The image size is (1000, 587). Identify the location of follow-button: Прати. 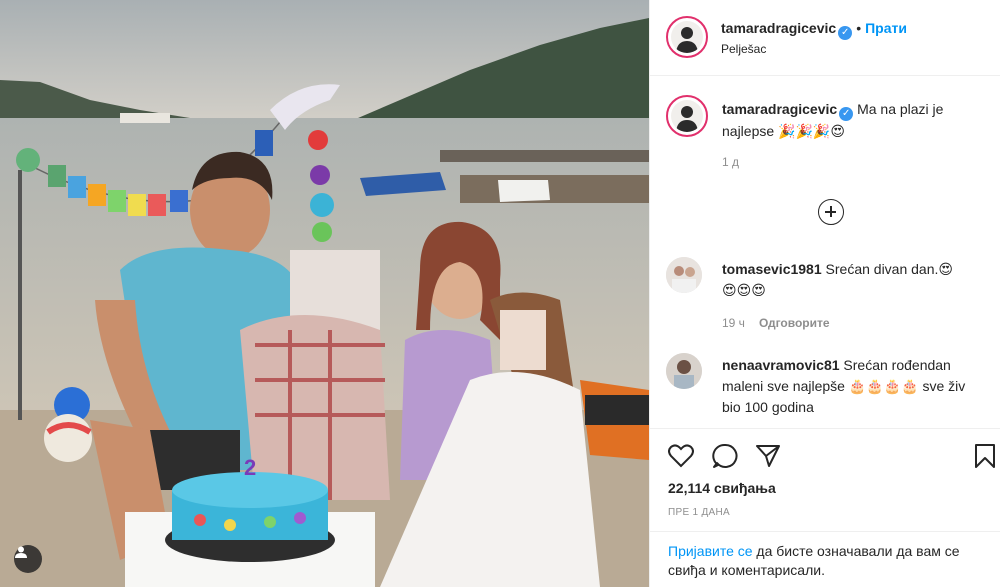
(886, 28).